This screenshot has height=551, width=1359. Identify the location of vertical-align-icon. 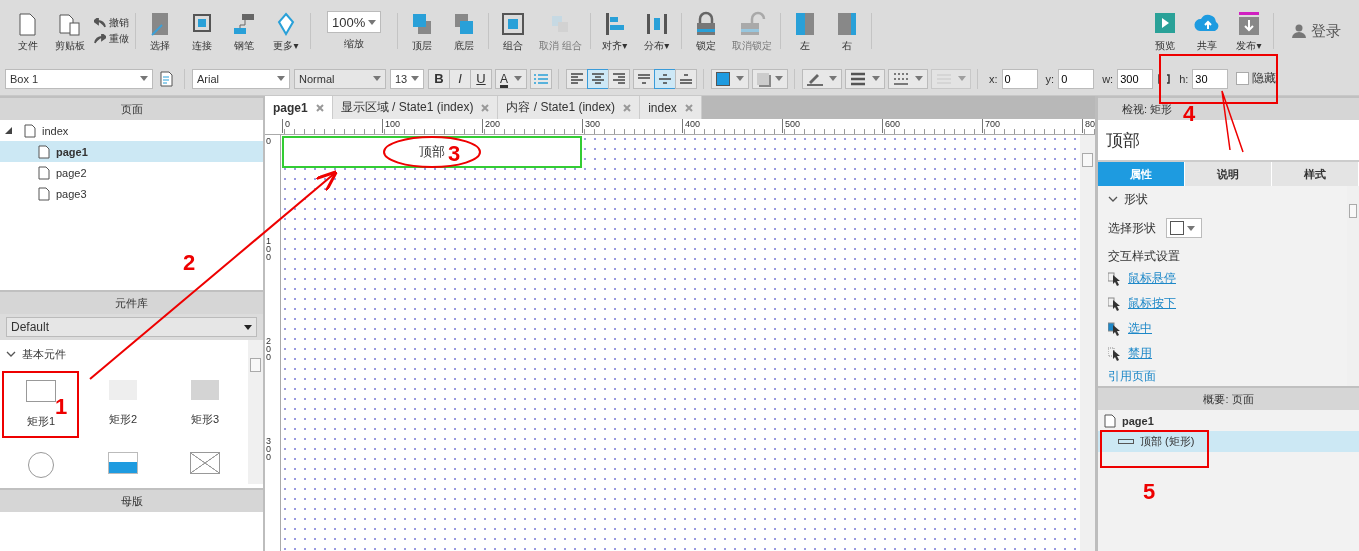
(644, 78).